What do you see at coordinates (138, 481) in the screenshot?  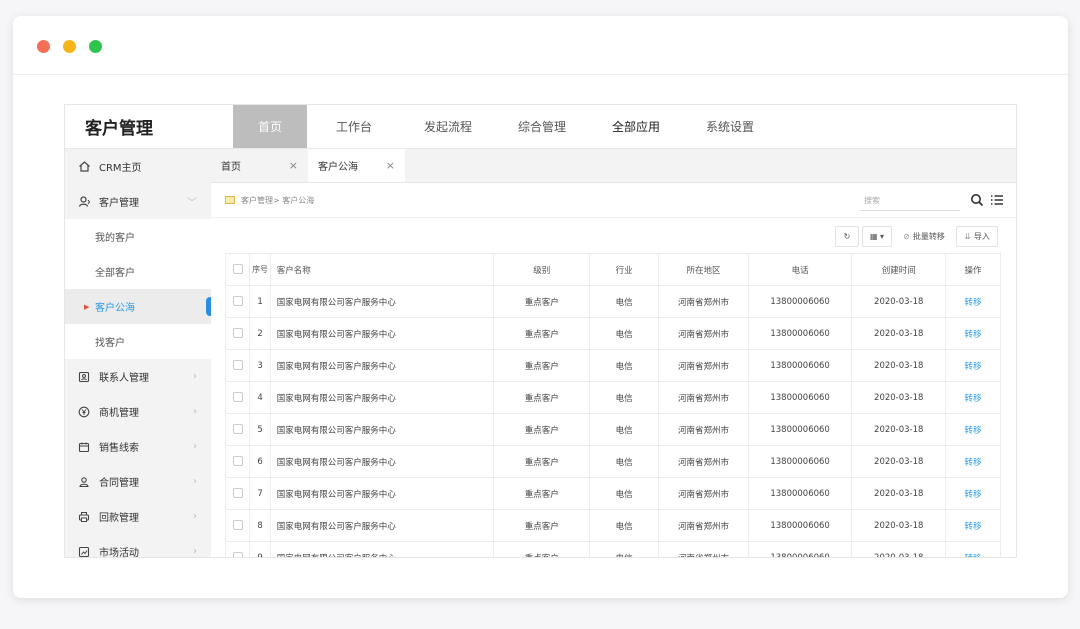 I see `sidebar-item-contracts: 合同管理 ›` at bounding box center [138, 481].